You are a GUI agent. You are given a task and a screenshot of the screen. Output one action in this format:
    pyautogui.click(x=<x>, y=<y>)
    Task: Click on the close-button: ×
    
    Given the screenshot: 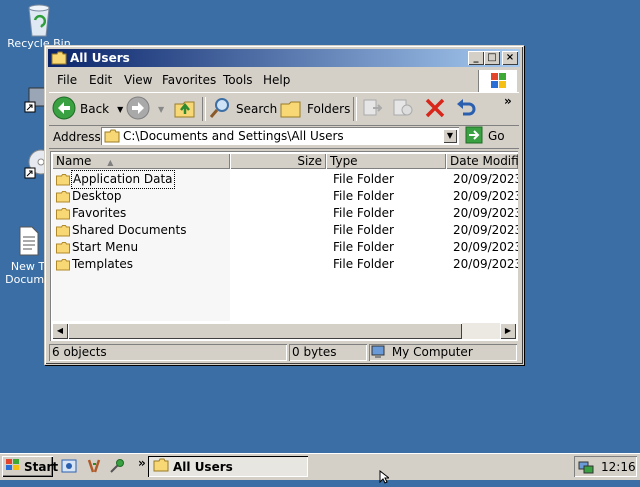 What is the action you would take?
    pyautogui.click(x=510, y=58)
    